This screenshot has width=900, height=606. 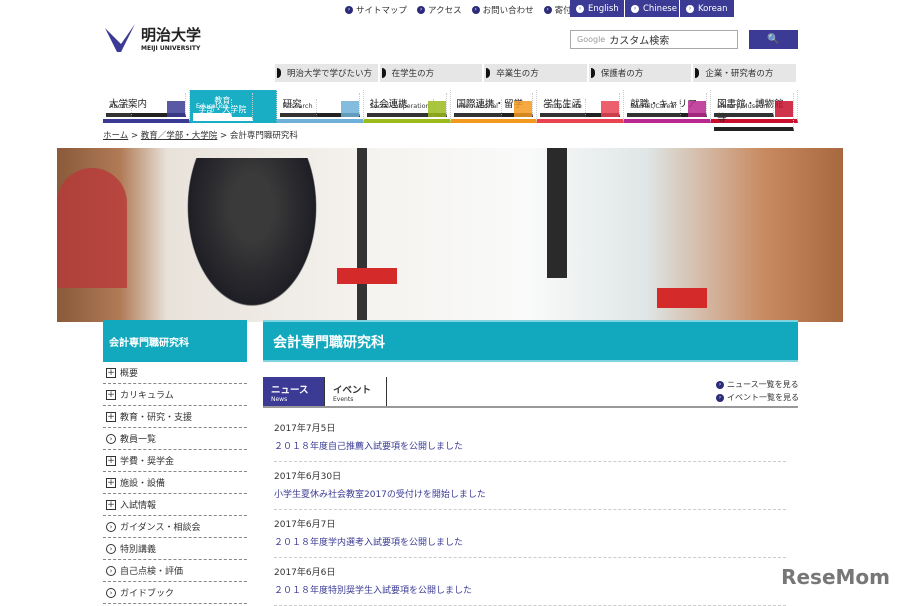 What do you see at coordinates (530, 341) in the screenshot?
I see `page-title: 会計専門職研究科` at bounding box center [530, 341].